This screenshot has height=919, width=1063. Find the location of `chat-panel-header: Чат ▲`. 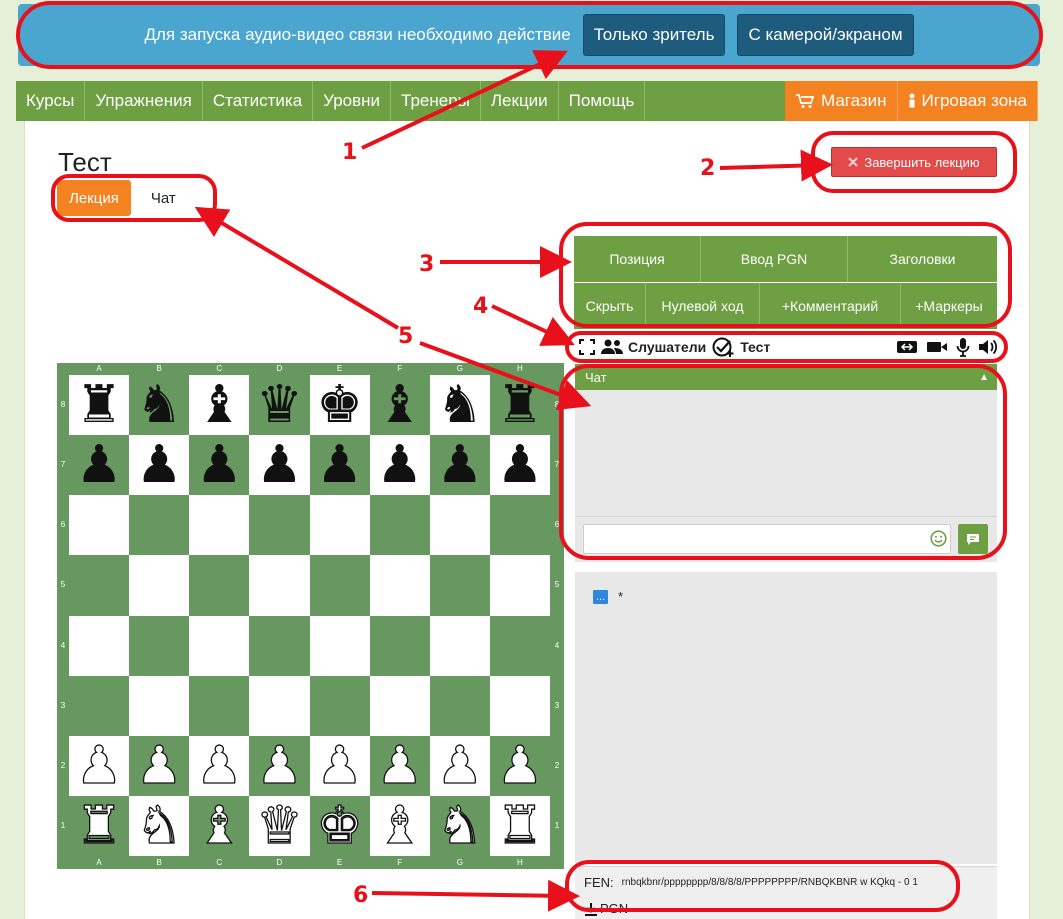

chat-panel-header: Чат ▲ is located at coordinates (786, 377).